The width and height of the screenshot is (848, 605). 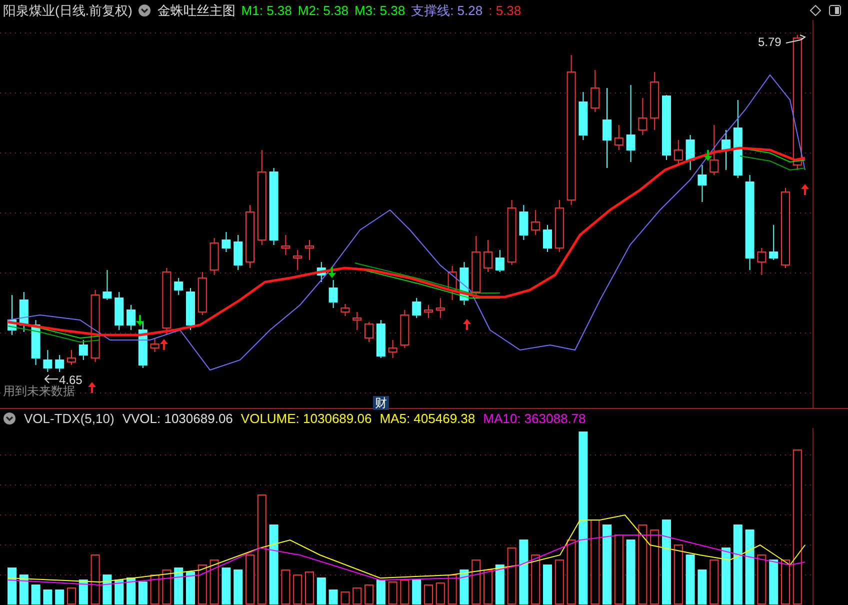 I want to click on finance-badge: 财, so click(x=381, y=403).